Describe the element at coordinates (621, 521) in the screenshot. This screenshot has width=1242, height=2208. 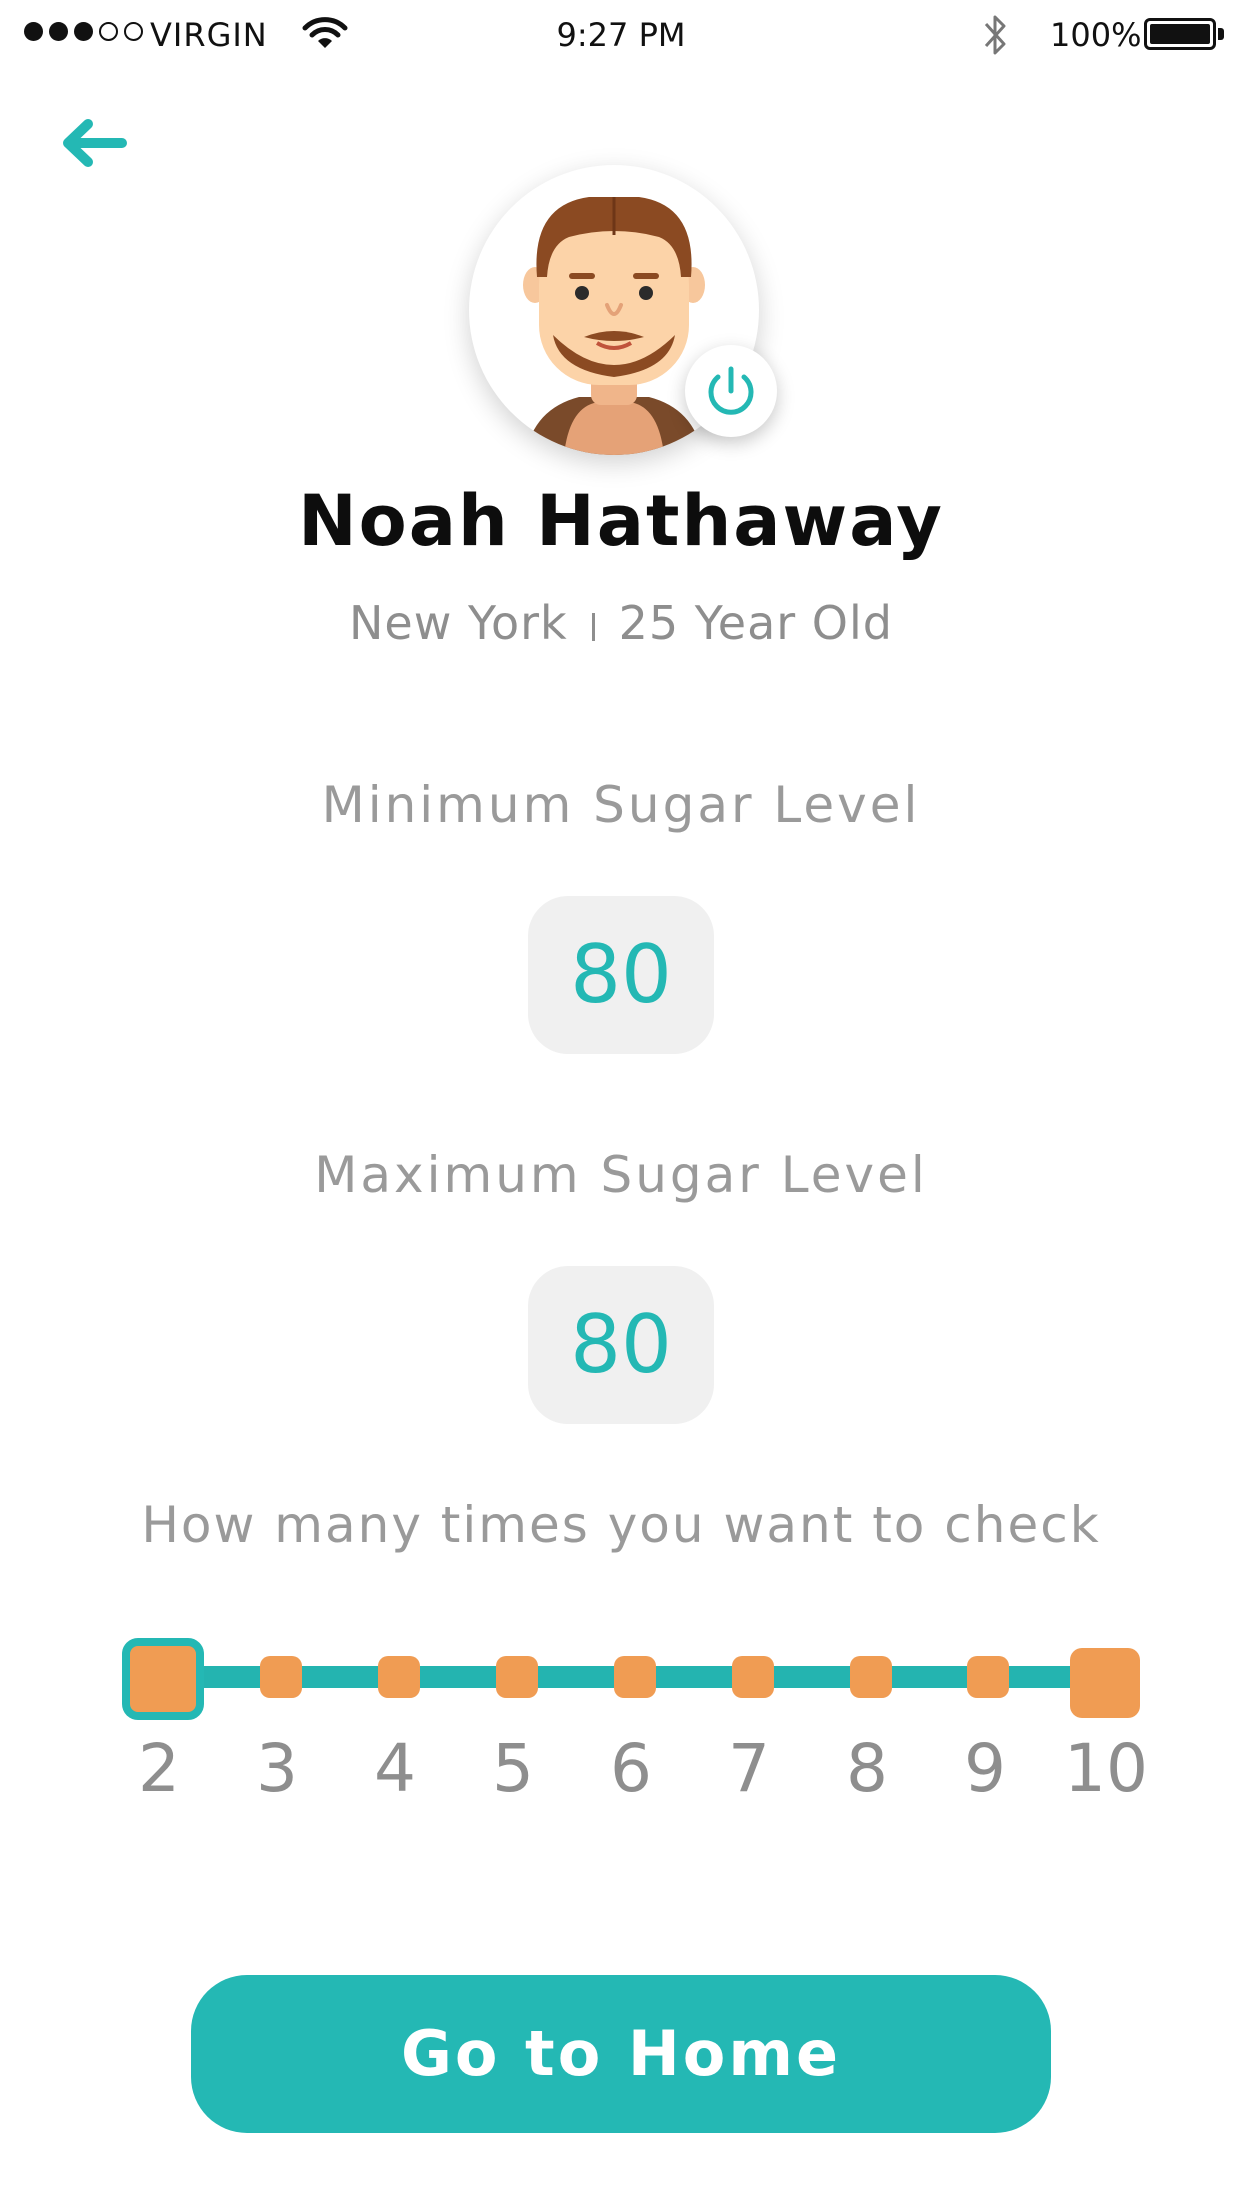
I see `user-name: Noah Hathaway` at that location.